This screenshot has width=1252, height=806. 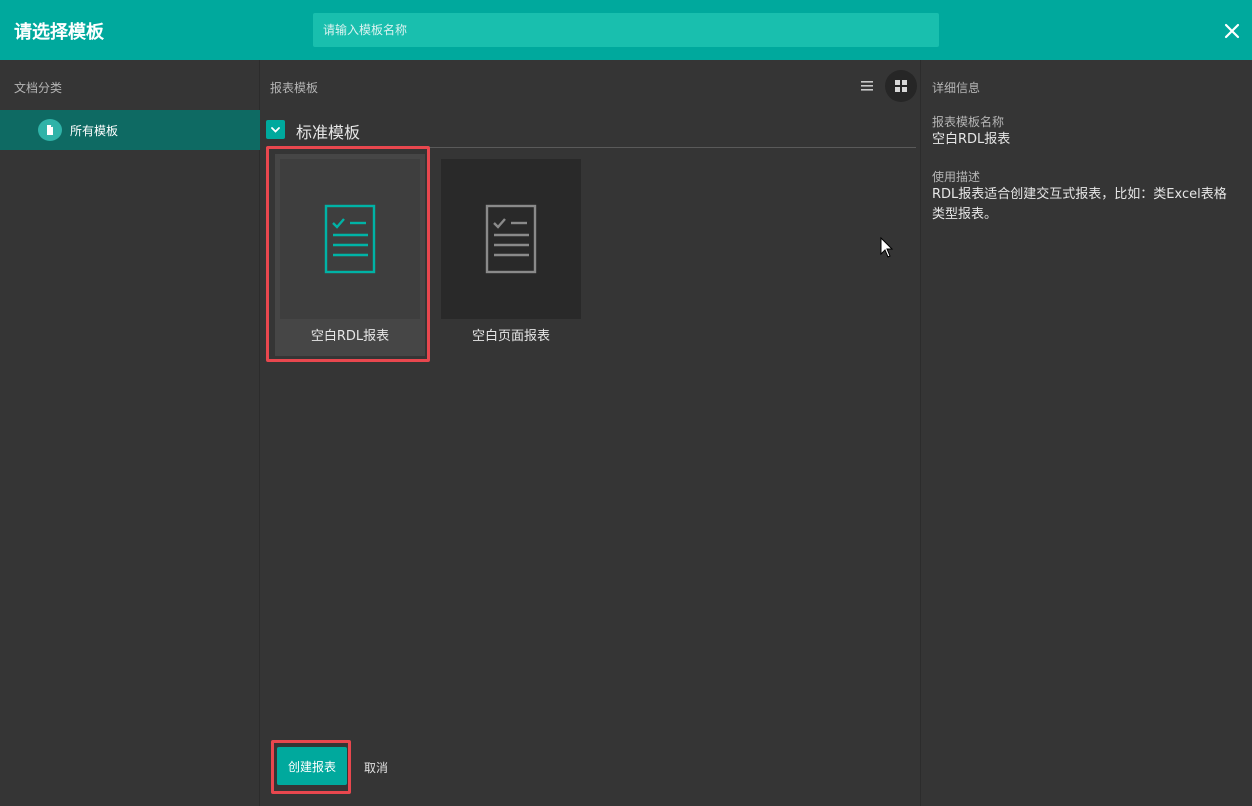 What do you see at coordinates (50, 130) in the screenshot?
I see `document-icon` at bounding box center [50, 130].